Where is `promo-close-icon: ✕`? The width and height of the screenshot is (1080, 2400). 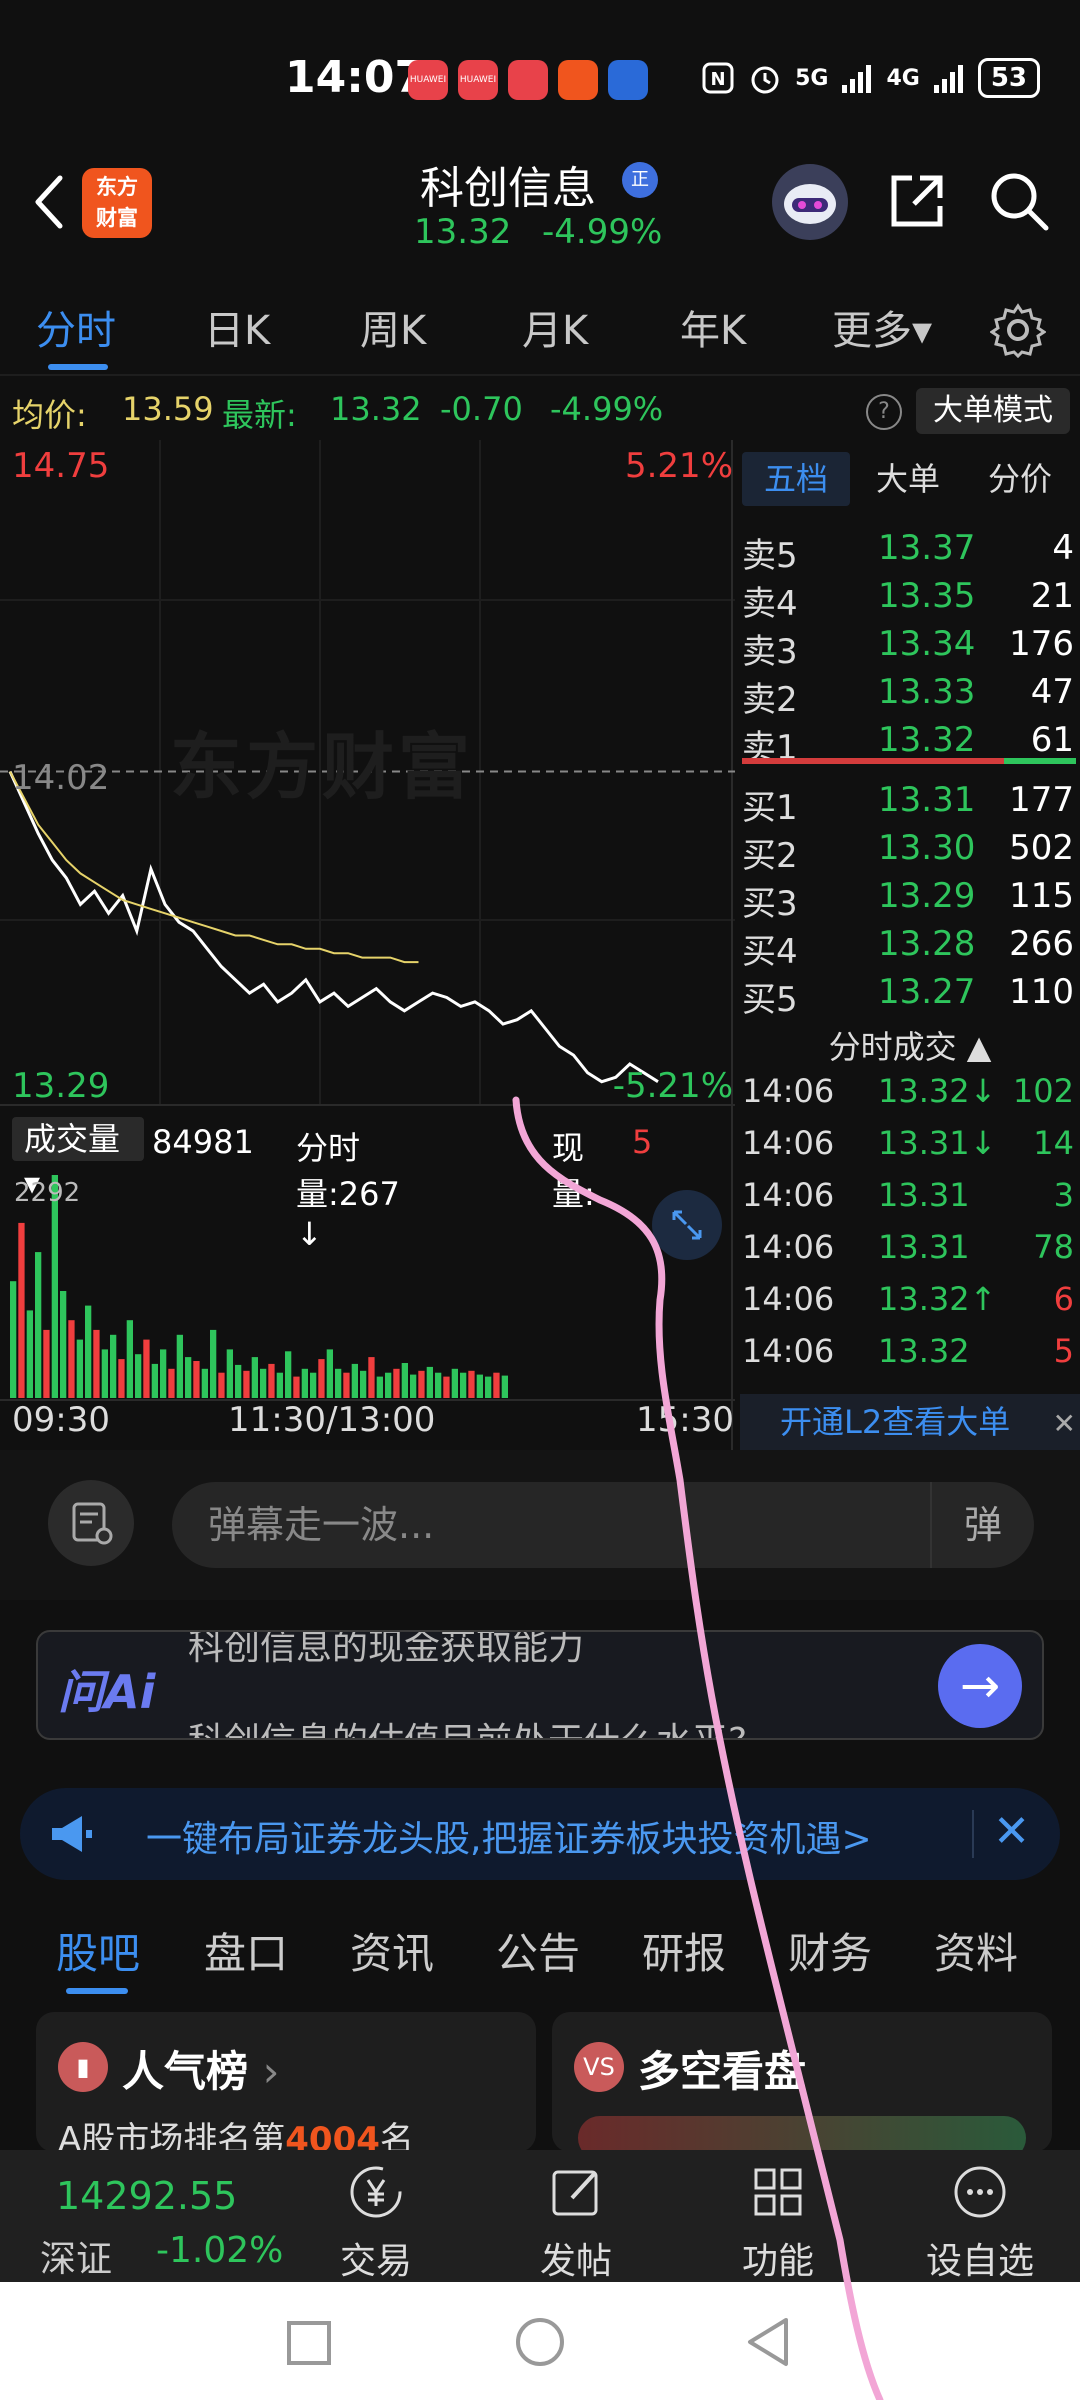
promo-close-icon: ✕ is located at coordinates (1011, 1831).